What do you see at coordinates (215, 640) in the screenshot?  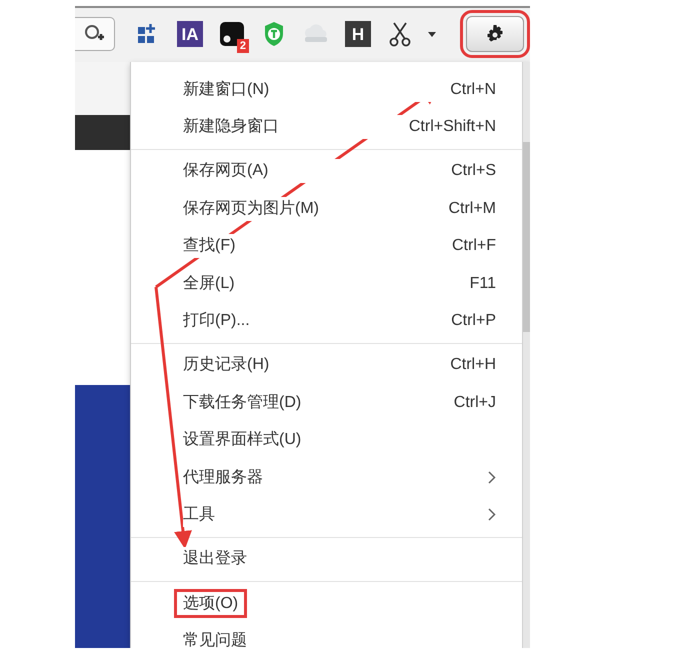 I see `menu-item: 常见问题` at bounding box center [215, 640].